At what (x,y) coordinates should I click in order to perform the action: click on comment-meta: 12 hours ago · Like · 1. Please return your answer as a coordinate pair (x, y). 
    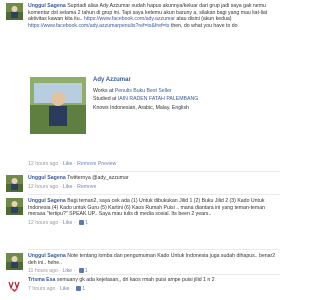
    Looking at the image, I should click on (58, 222).